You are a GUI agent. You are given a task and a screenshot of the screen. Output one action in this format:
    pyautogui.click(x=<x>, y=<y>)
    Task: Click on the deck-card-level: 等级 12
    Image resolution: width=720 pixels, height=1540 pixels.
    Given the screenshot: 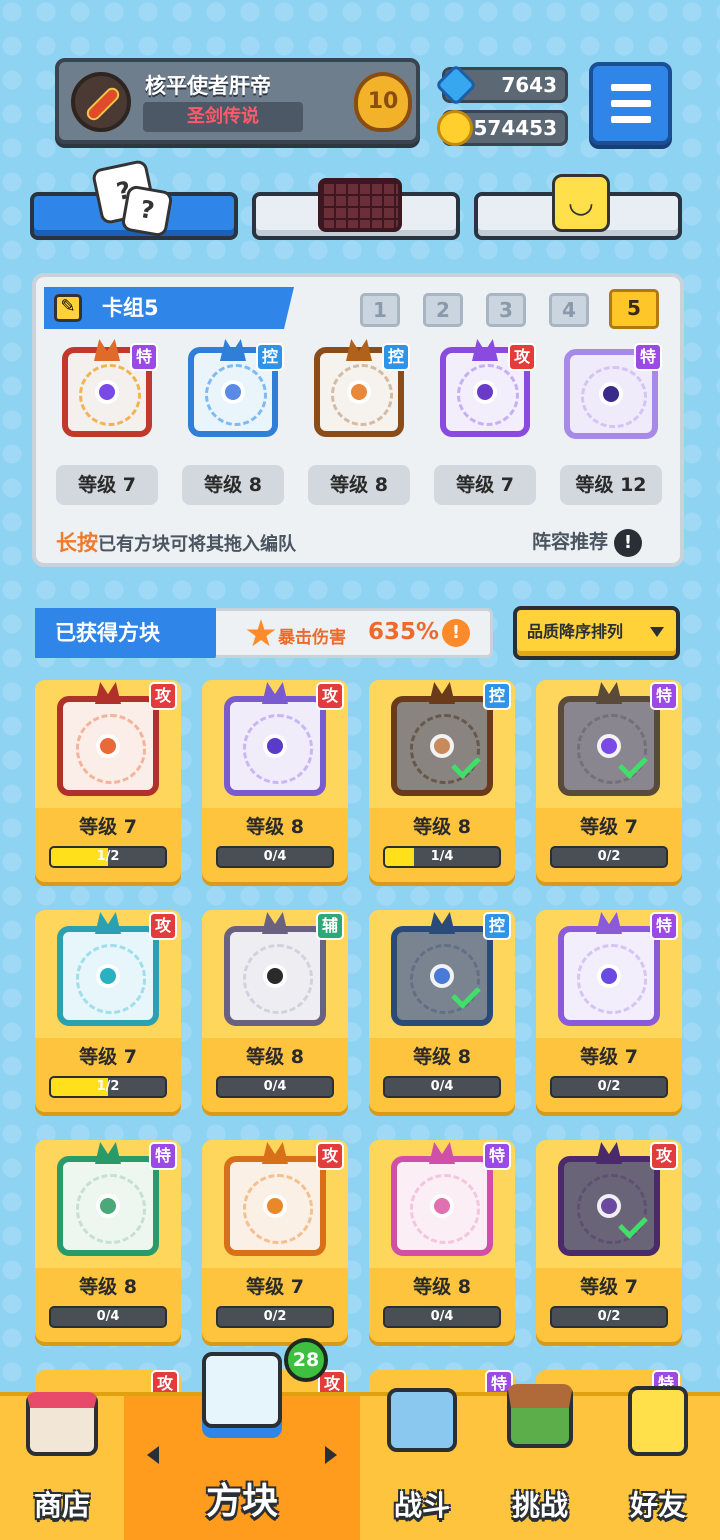 What is the action you would take?
    pyautogui.click(x=611, y=485)
    